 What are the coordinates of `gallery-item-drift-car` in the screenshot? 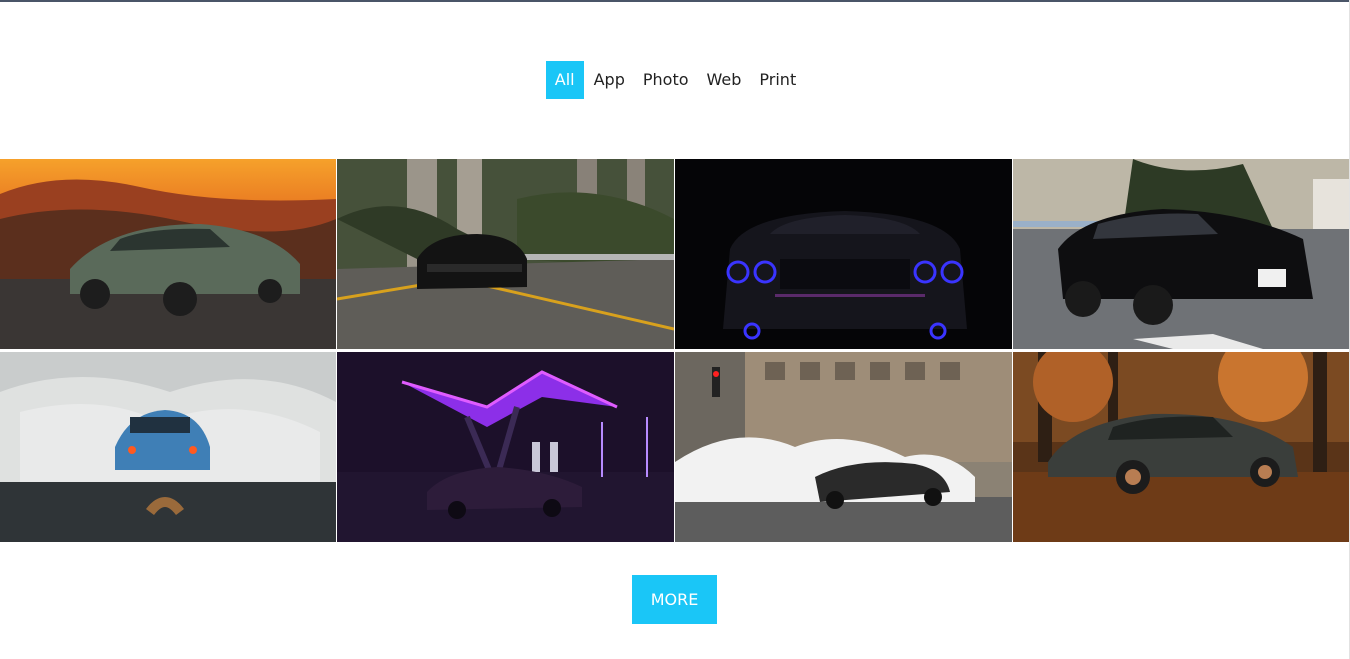 It's located at (843, 447).